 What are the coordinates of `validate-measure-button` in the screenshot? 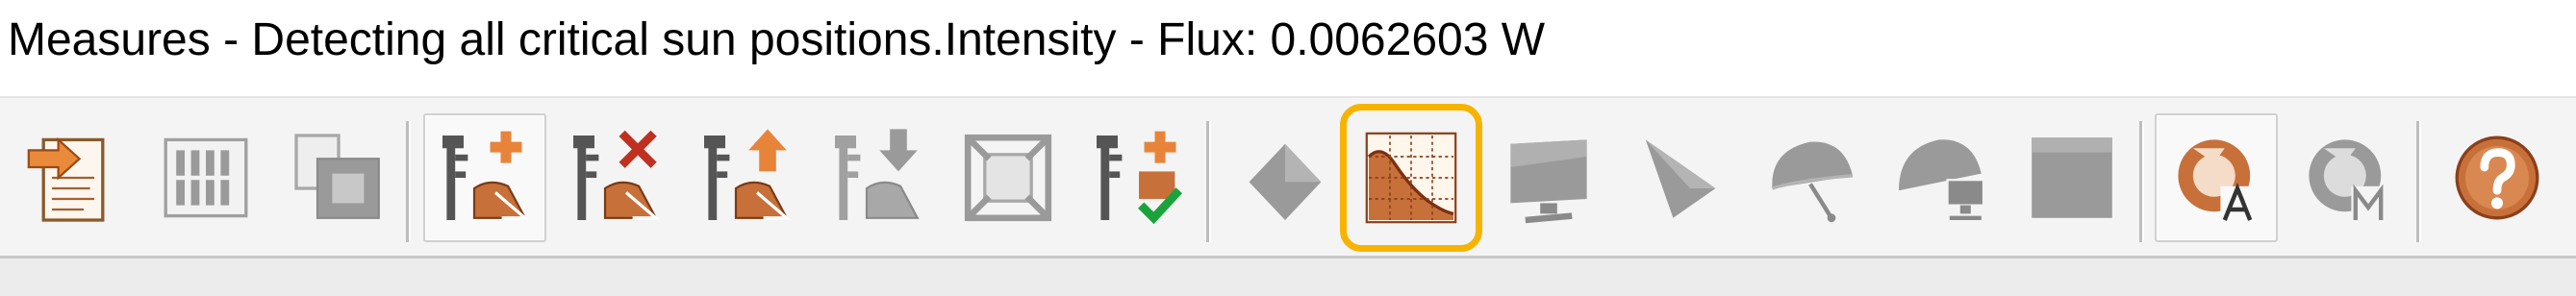 It's located at (1138, 178).